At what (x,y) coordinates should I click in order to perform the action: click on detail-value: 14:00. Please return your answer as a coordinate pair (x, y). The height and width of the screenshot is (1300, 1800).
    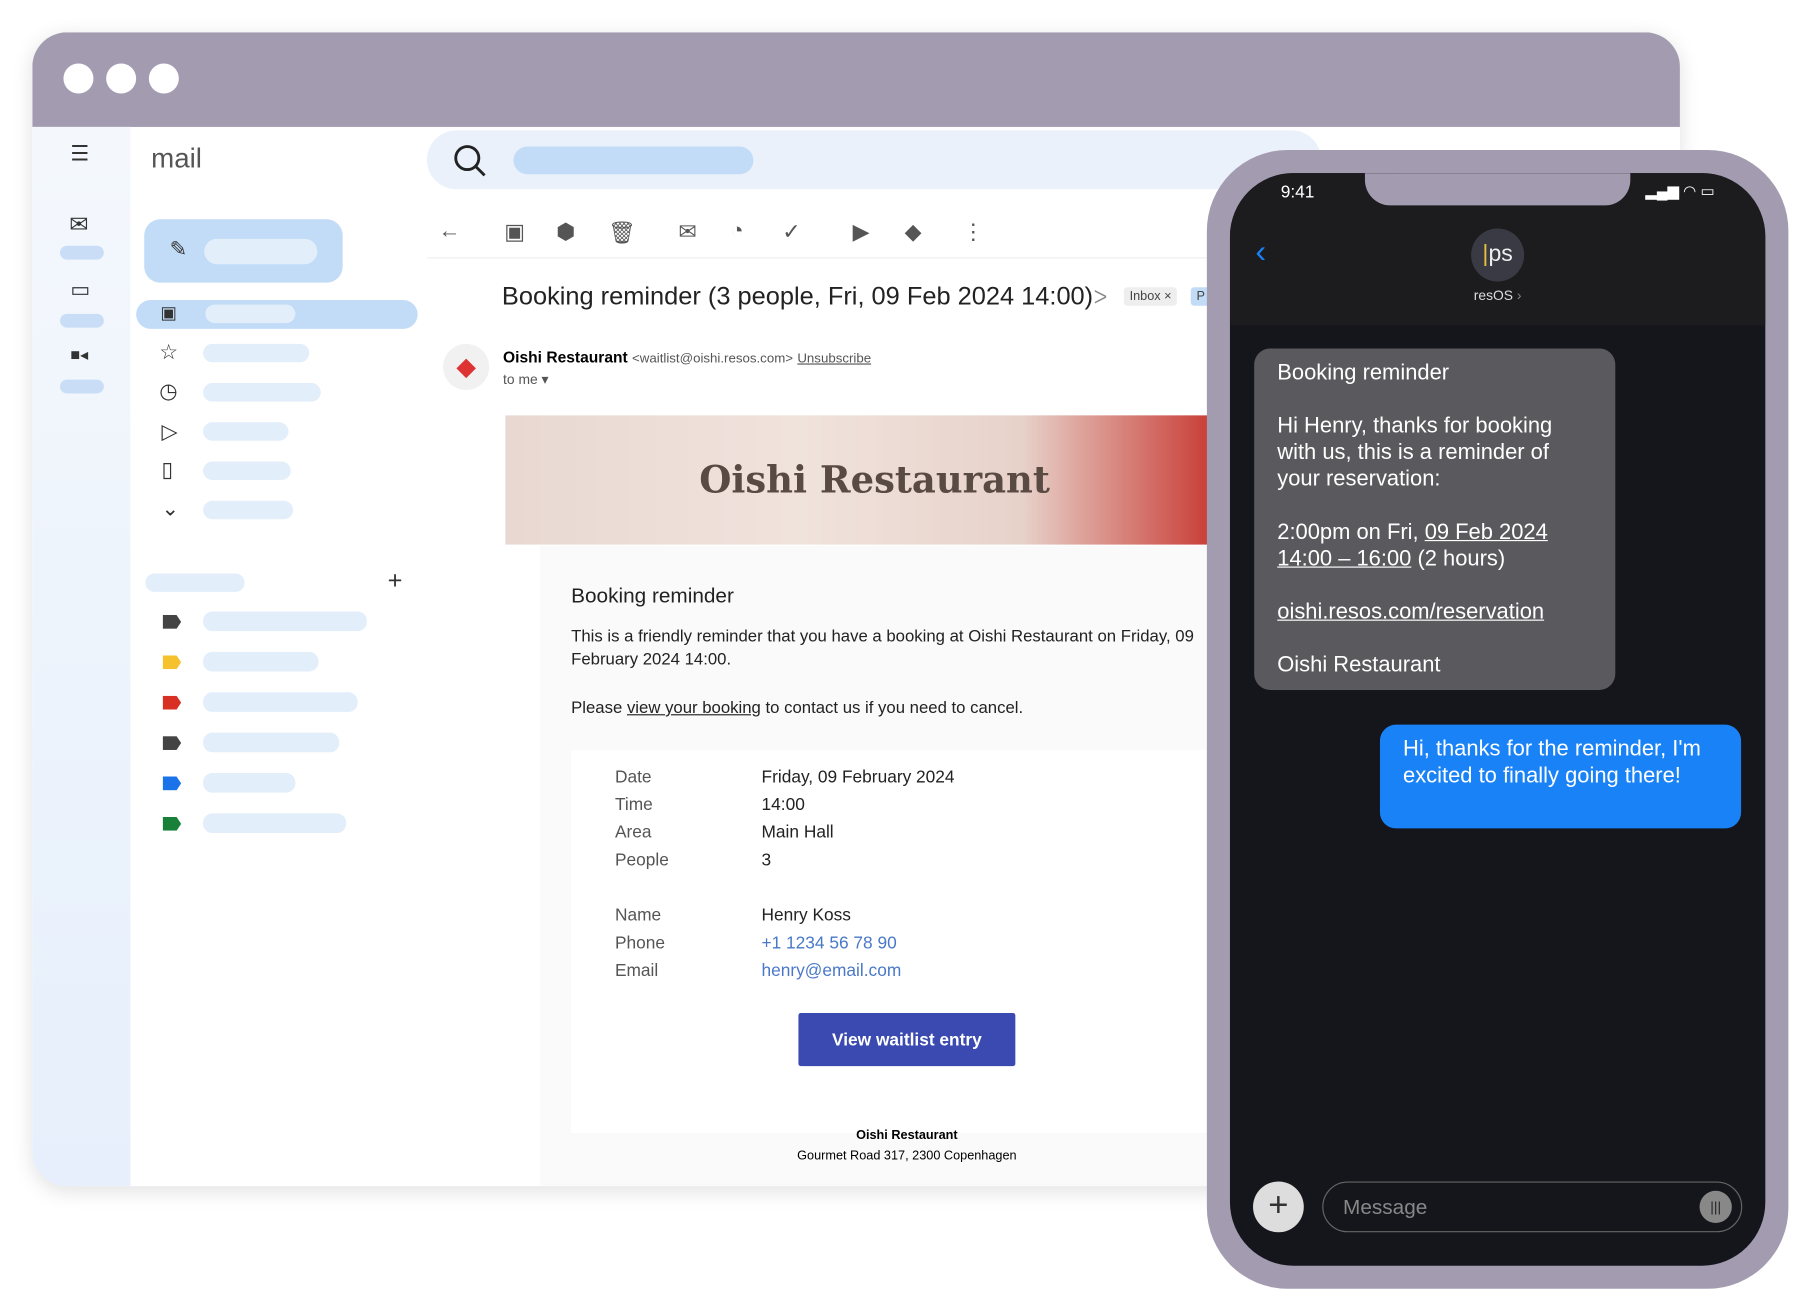
    Looking at the image, I should click on (783, 804).